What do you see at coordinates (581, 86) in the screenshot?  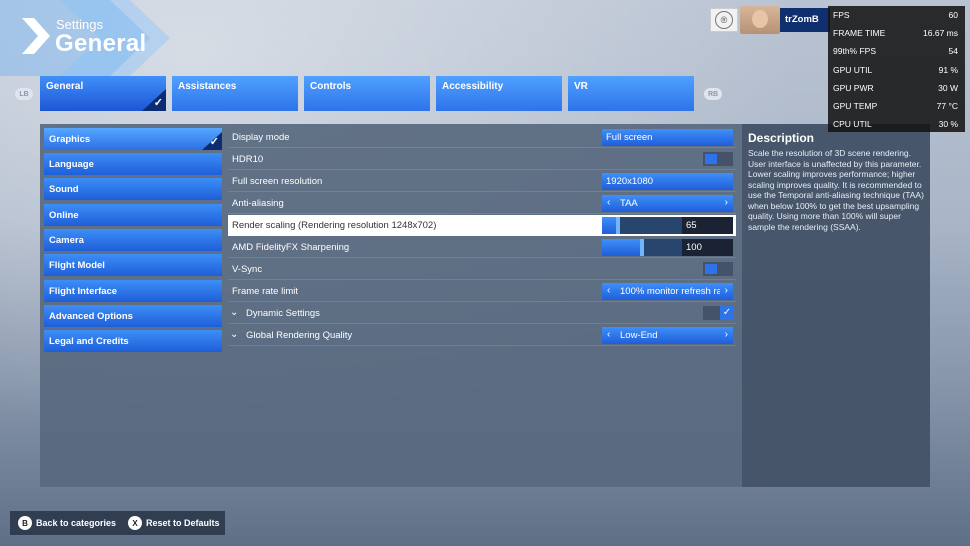 I see `tab-label: VR` at bounding box center [581, 86].